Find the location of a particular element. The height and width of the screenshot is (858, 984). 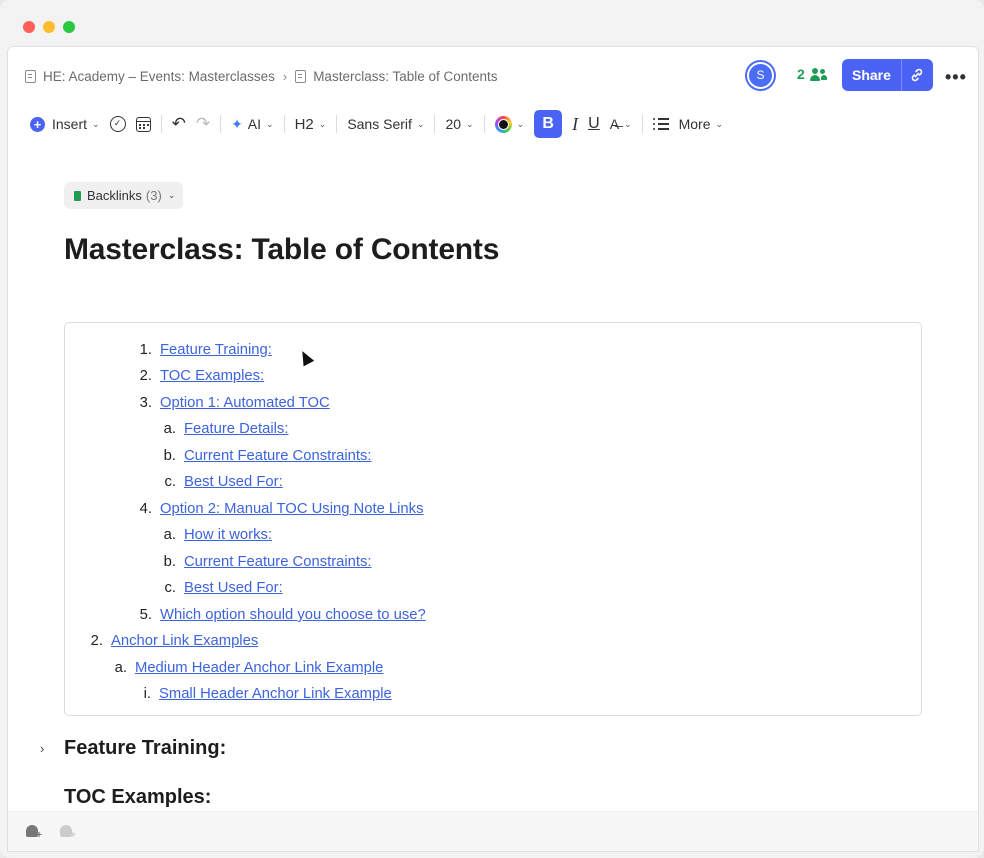

notebook-icon is located at coordinates (30, 76).